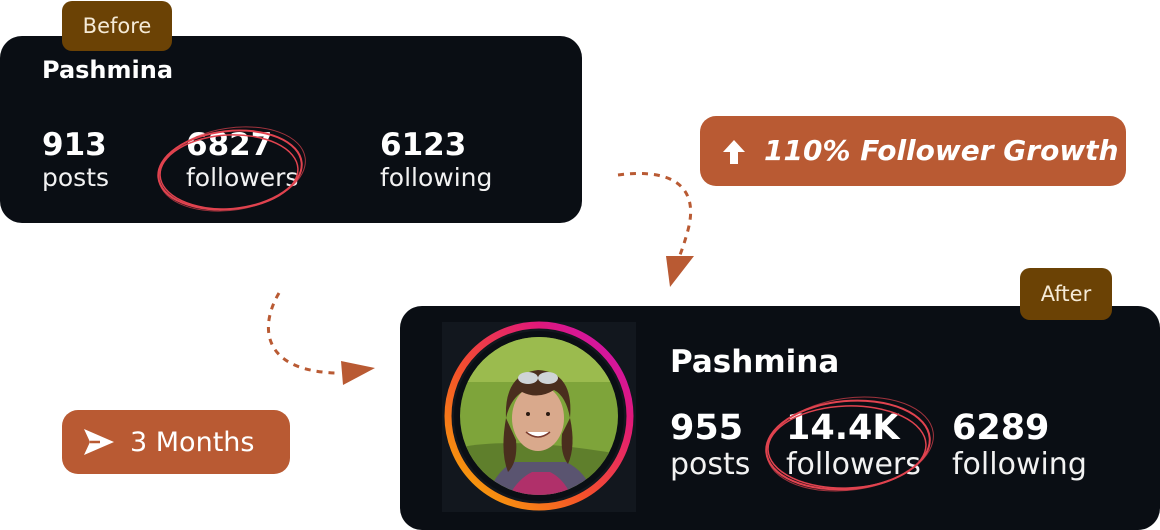  I want to click on duration-dashed-arrow, so click(320, 338).